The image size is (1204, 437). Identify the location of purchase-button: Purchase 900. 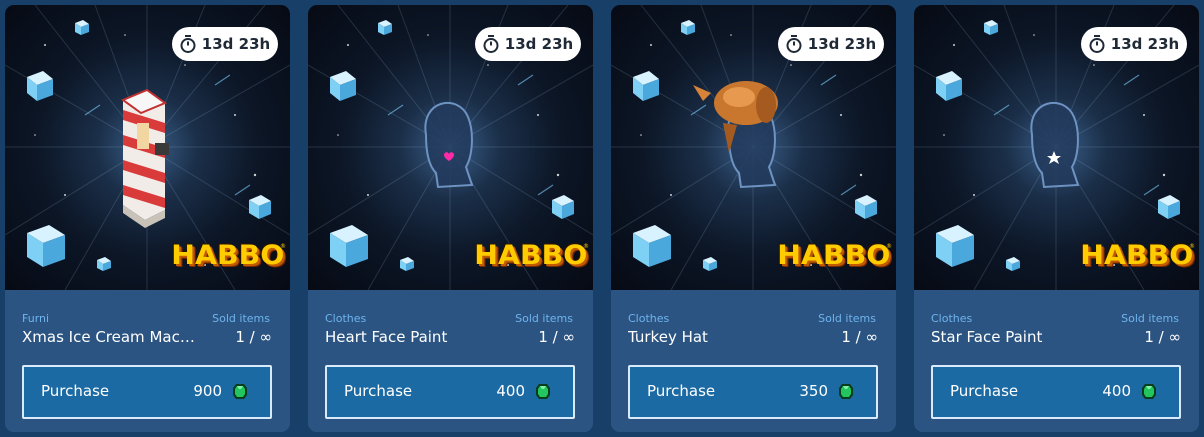
(147, 392).